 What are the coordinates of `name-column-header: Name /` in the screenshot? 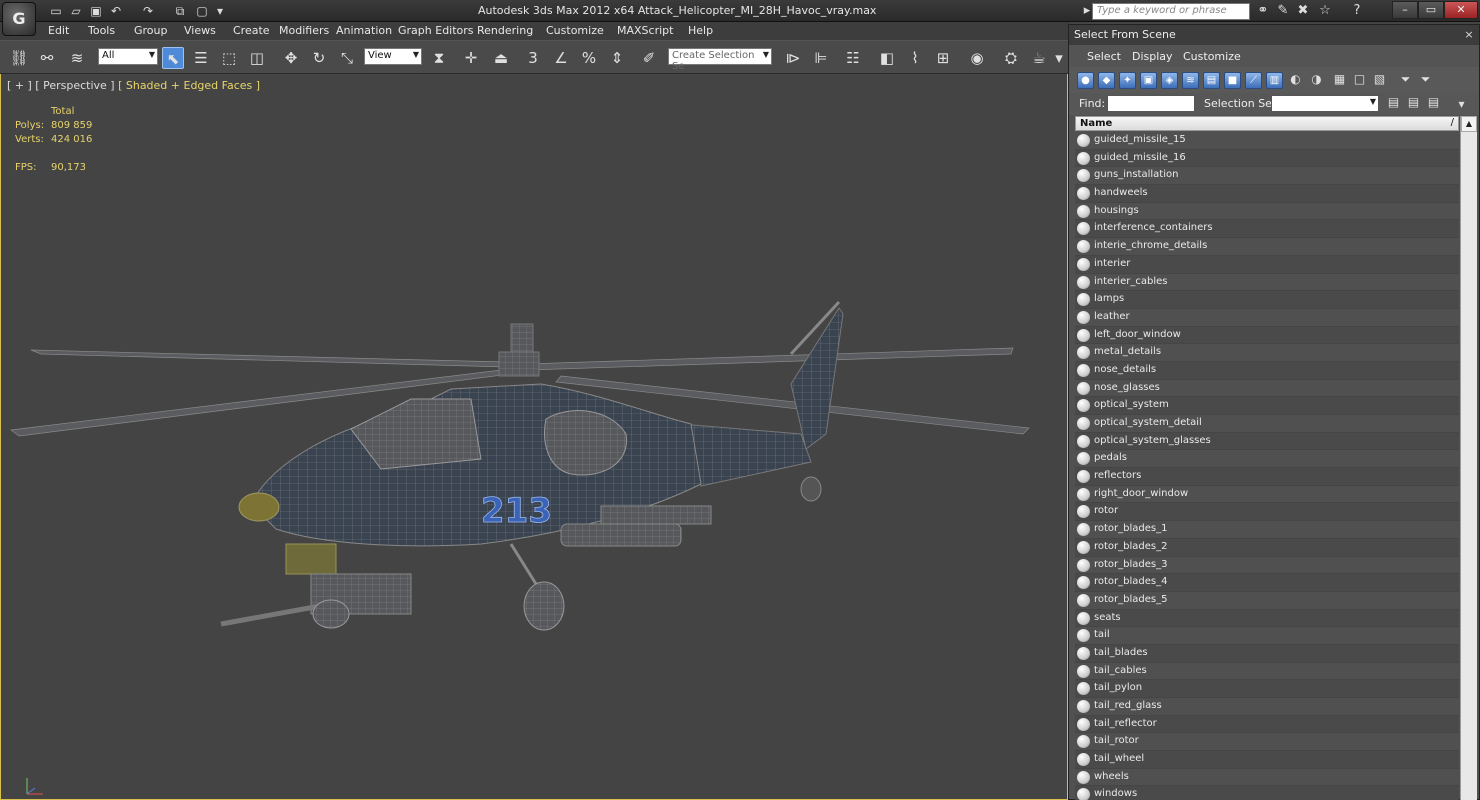 It's located at (1267, 123).